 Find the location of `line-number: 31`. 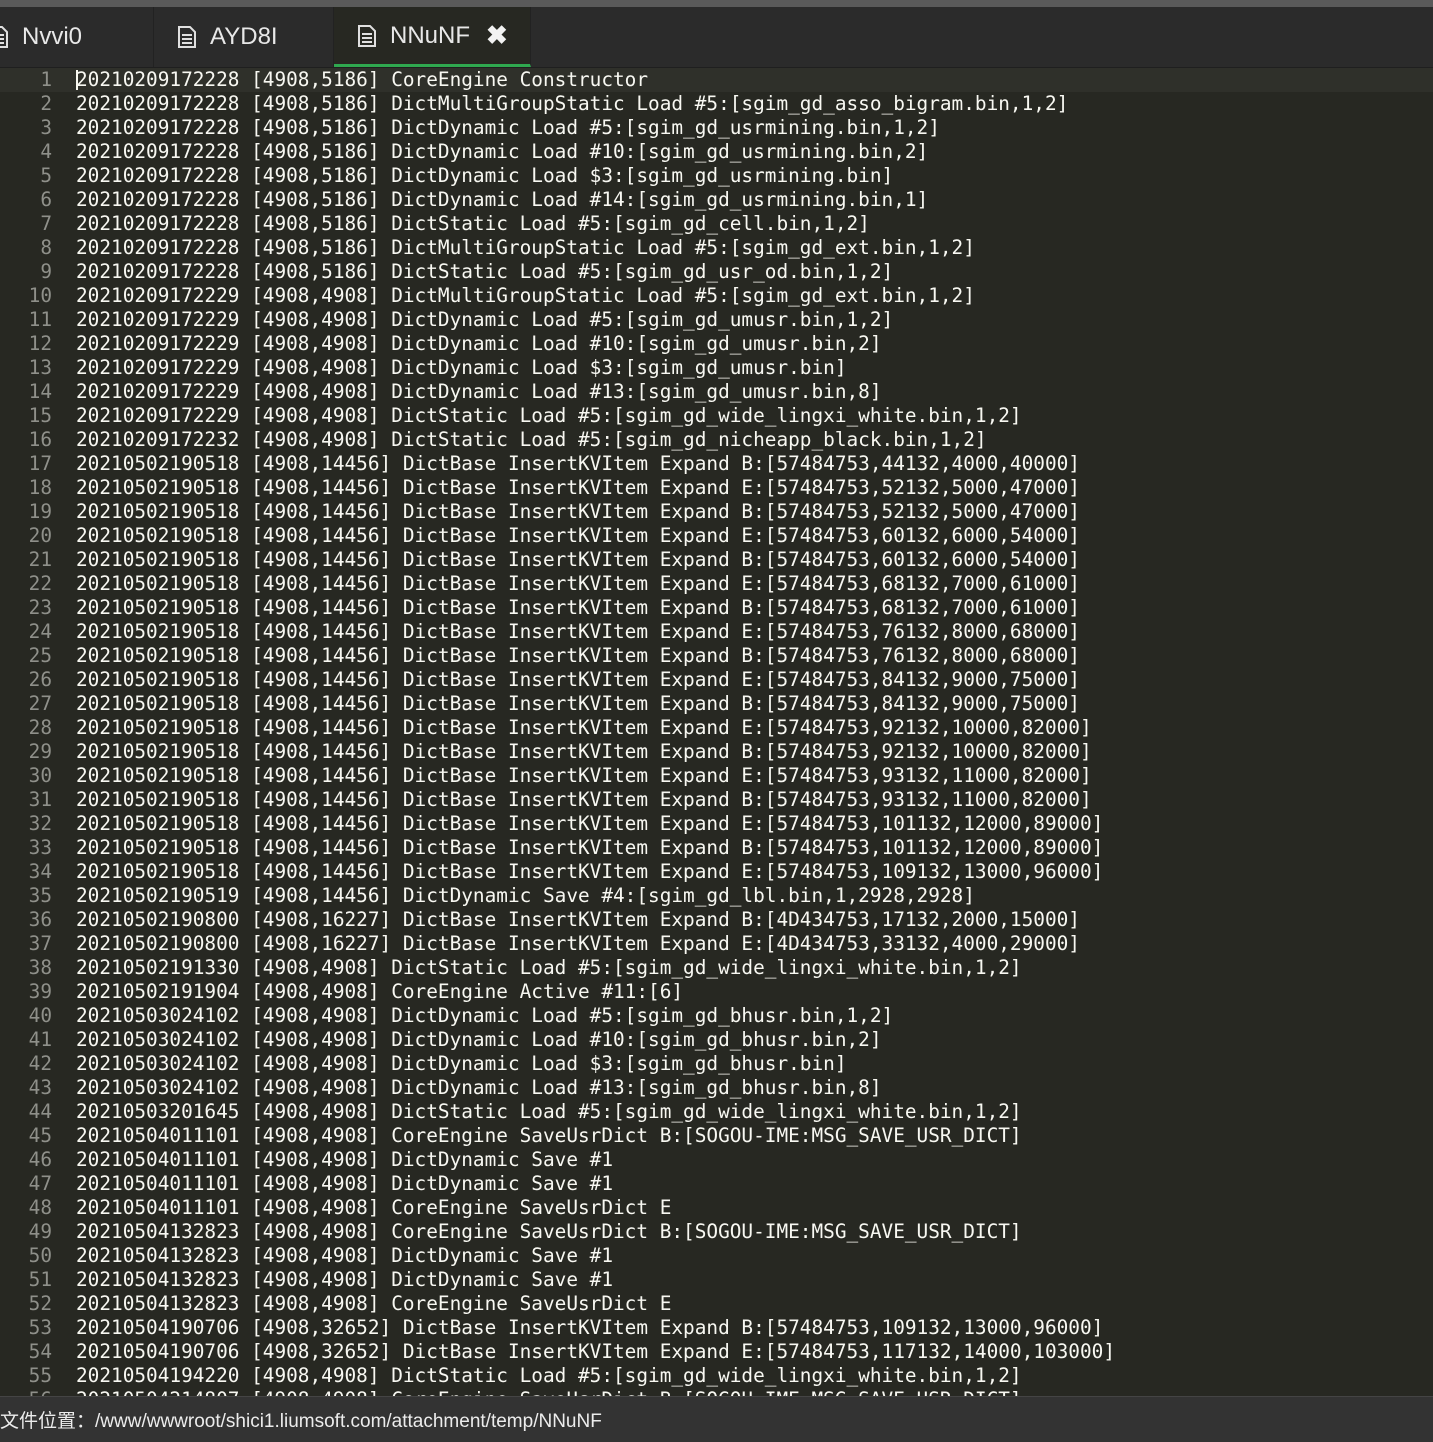

line-number: 31 is located at coordinates (40, 799).